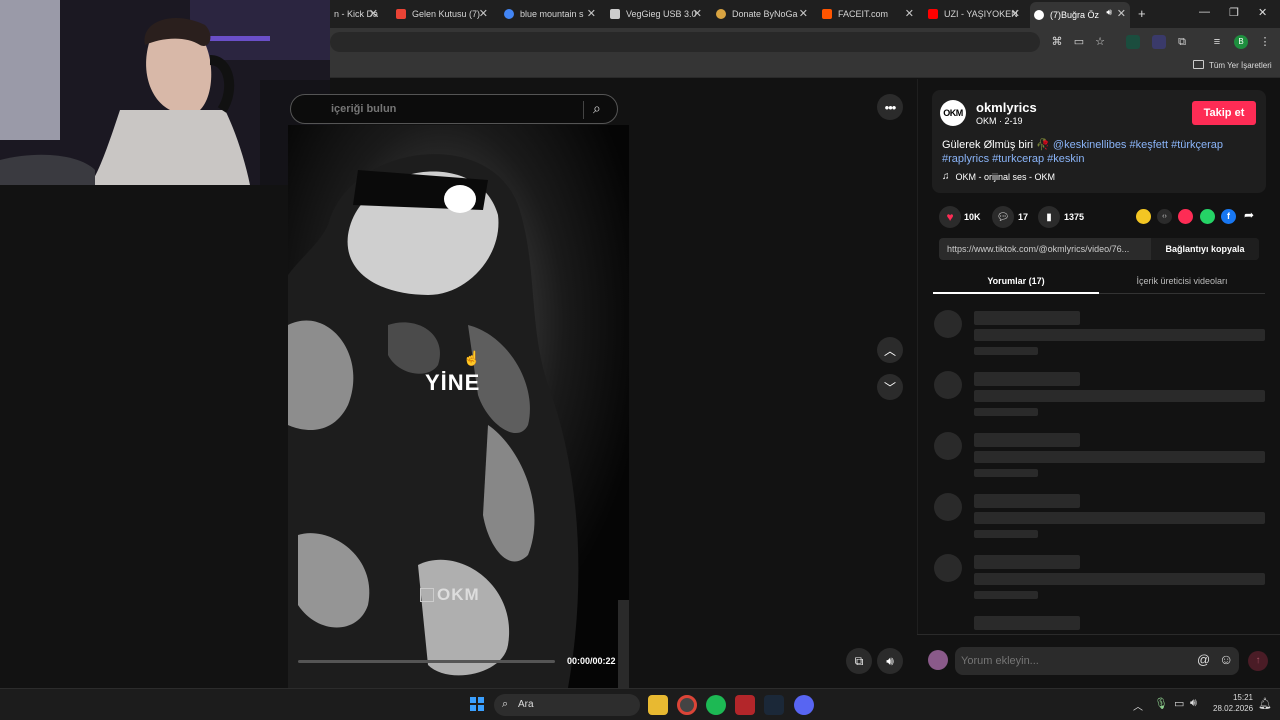 This screenshot has height=720, width=1280. I want to click on app-icon, so click(745, 705).